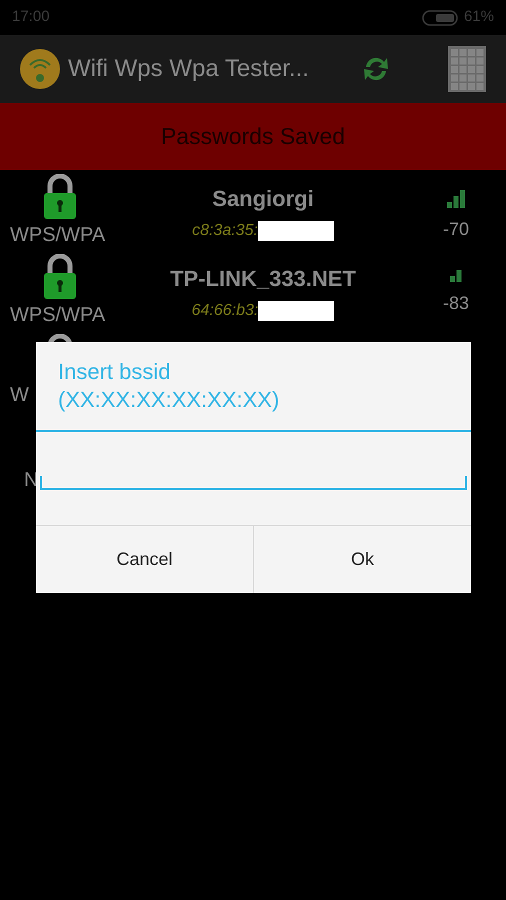 The image size is (506, 900). Describe the element at coordinates (225, 231) in the screenshot. I see `bssid: c8:3a:35:` at that location.